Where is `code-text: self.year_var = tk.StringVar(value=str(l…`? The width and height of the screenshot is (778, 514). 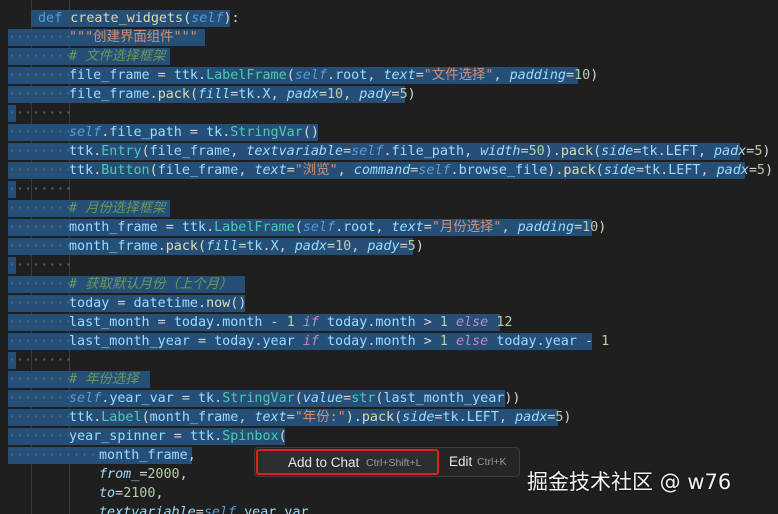 code-text: self.year_var = tk.StringVar(value=str(l… is located at coordinates (295, 398).